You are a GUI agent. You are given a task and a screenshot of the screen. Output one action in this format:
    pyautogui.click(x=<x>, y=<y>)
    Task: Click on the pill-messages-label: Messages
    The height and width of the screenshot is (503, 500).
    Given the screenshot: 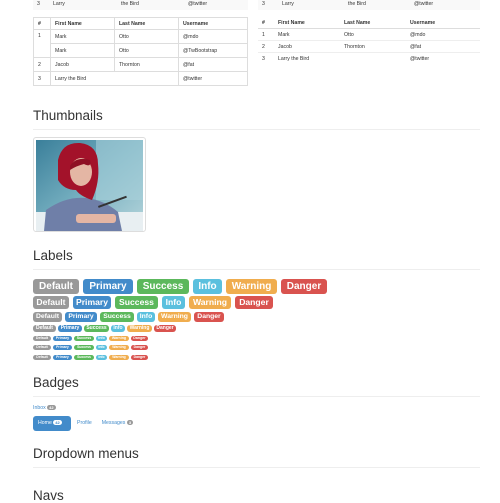 What is the action you would take?
    pyautogui.click(x=113, y=423)
    